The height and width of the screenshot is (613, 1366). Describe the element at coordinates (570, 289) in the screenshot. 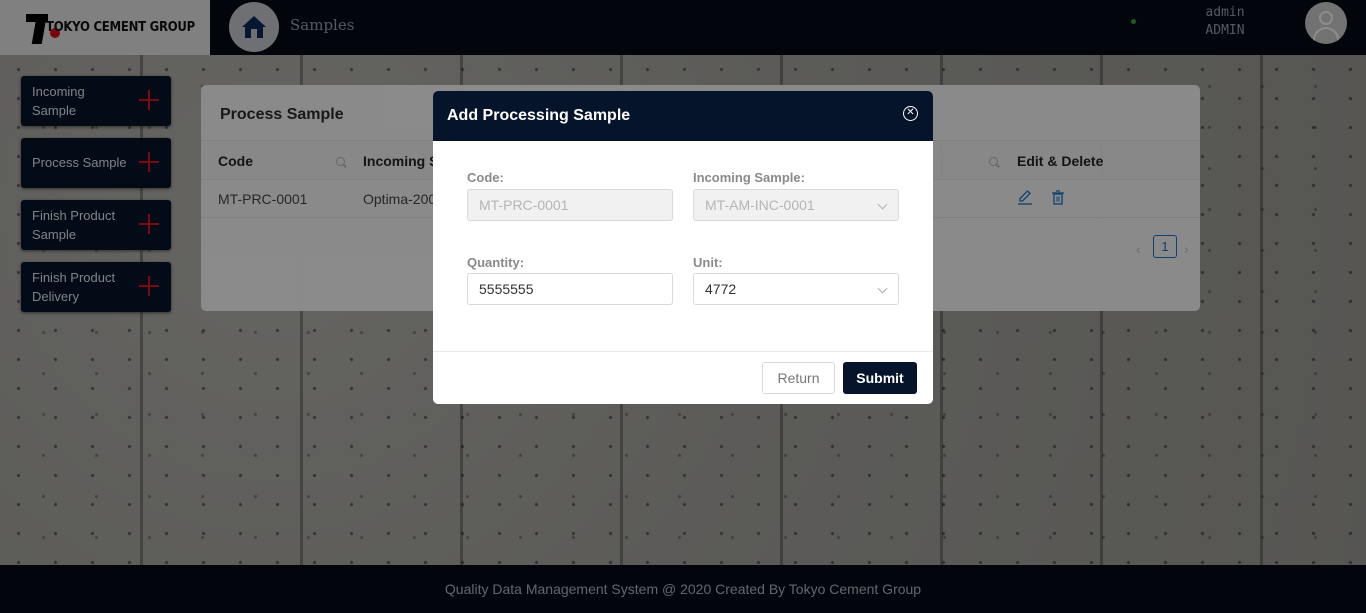

I see `quantity-field: 5555555` at that location.